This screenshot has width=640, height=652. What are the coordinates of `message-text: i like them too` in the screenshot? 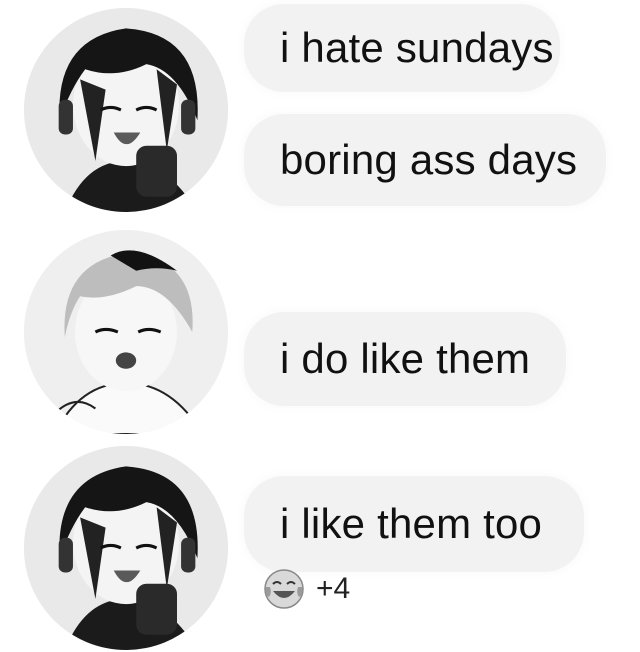 It's located at (411, 523).